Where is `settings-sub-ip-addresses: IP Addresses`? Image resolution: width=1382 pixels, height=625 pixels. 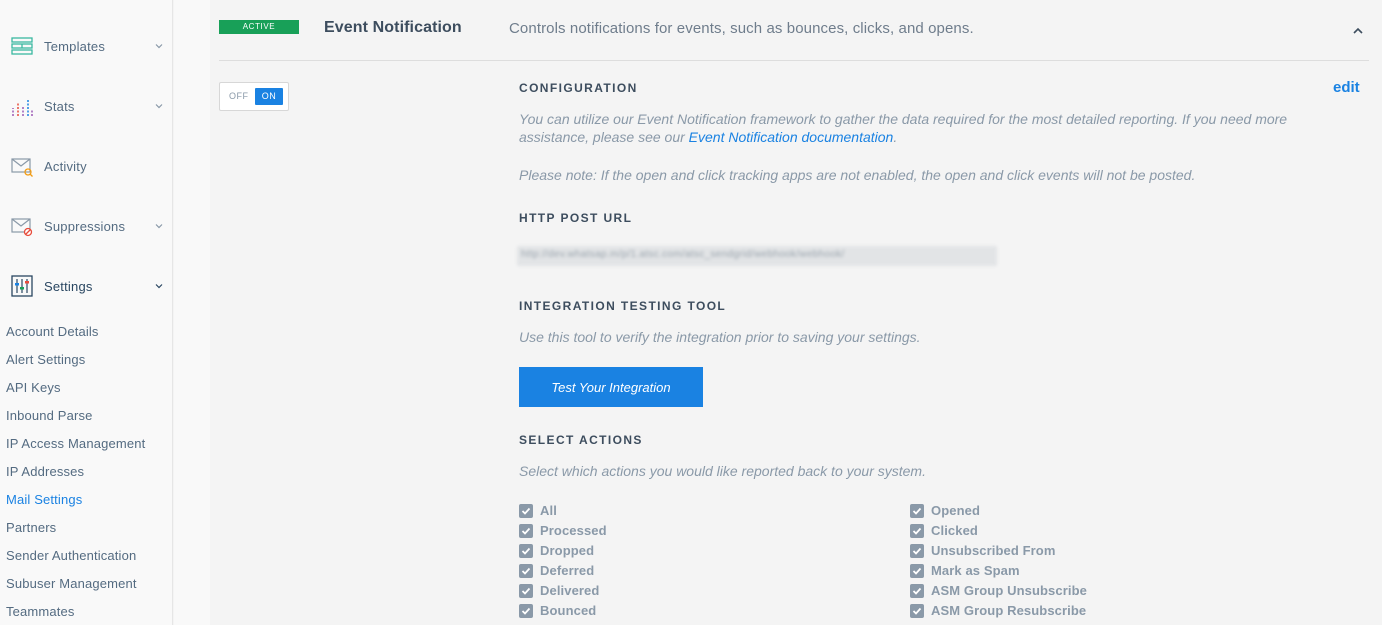 settings-sub-ip-addresses: IP Addresses is located at coordinates (45, 471).